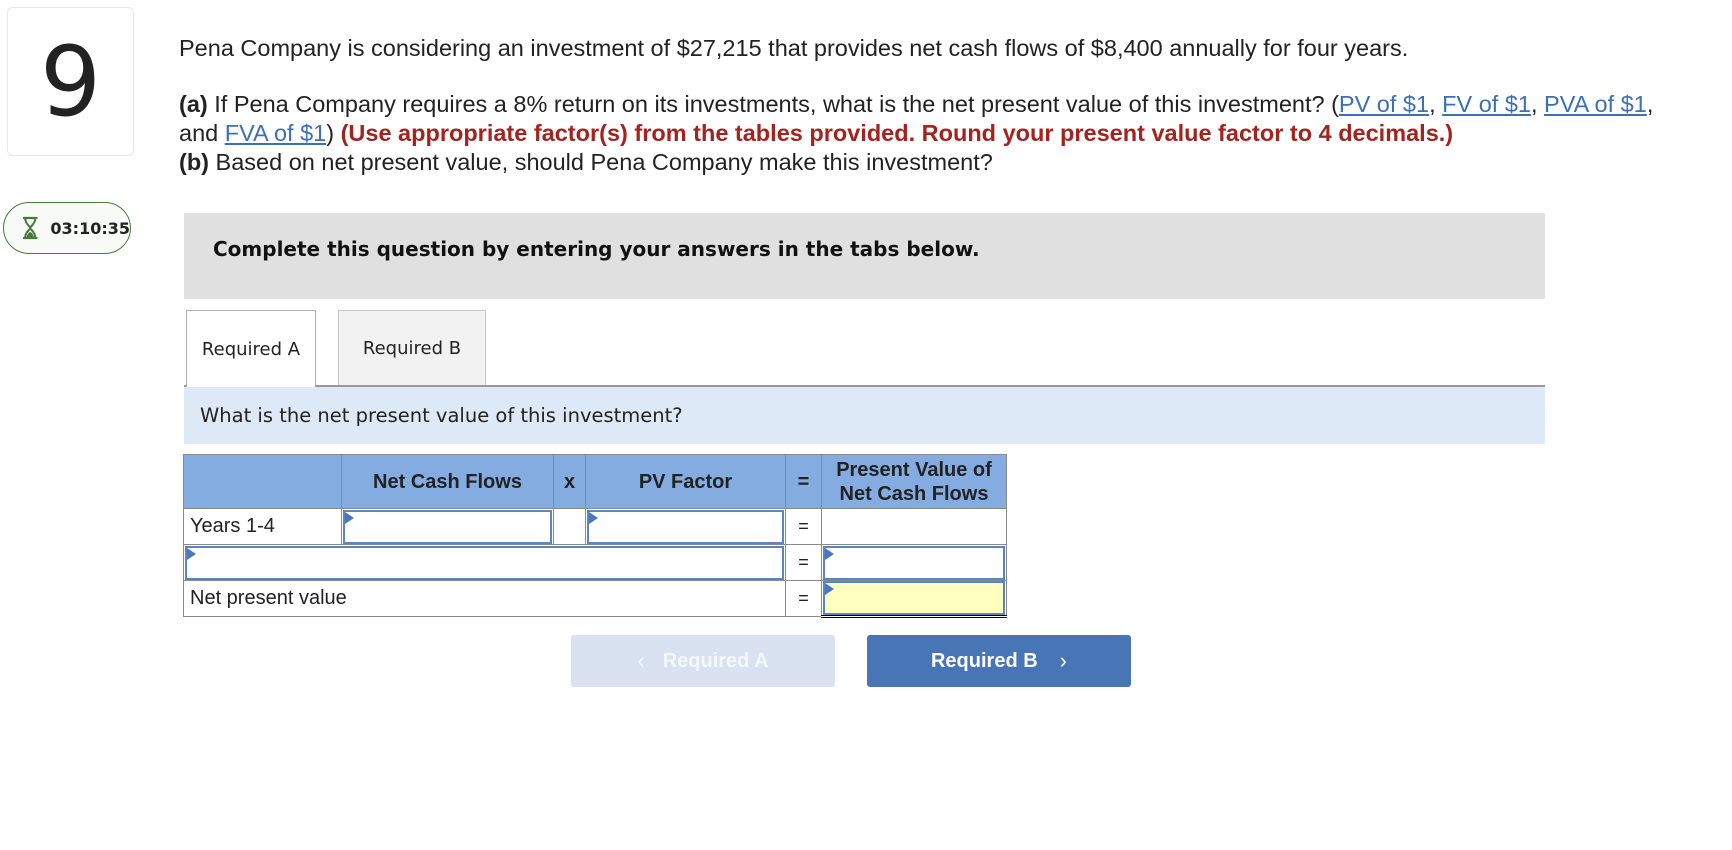 Image resolution: width=1732 pixels, height=850 pixels. I want to click on amount-cell, so click(914, 562).